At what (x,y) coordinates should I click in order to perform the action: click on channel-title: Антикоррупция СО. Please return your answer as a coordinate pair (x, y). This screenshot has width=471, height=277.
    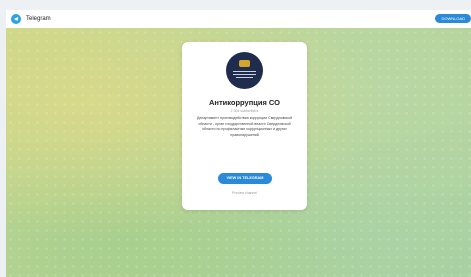
    Looking at the image, I should click on (244, 102).